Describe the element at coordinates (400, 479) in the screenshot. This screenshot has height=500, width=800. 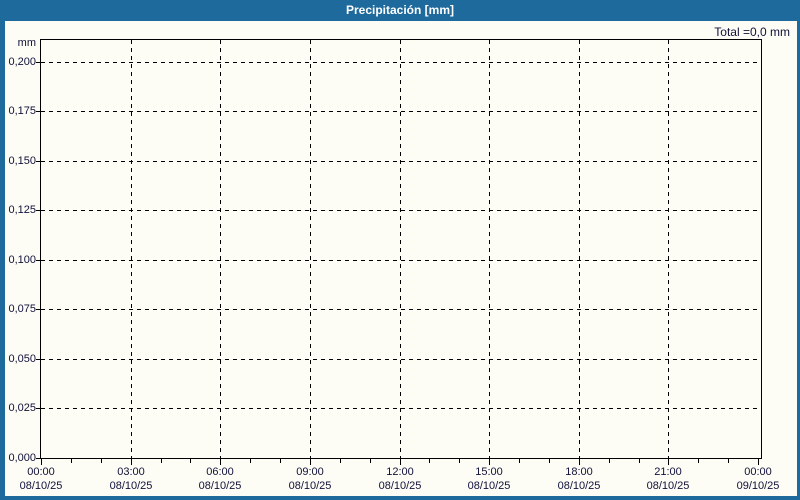
I see `x-tick-label: 12:00 08/10/25` at that location.